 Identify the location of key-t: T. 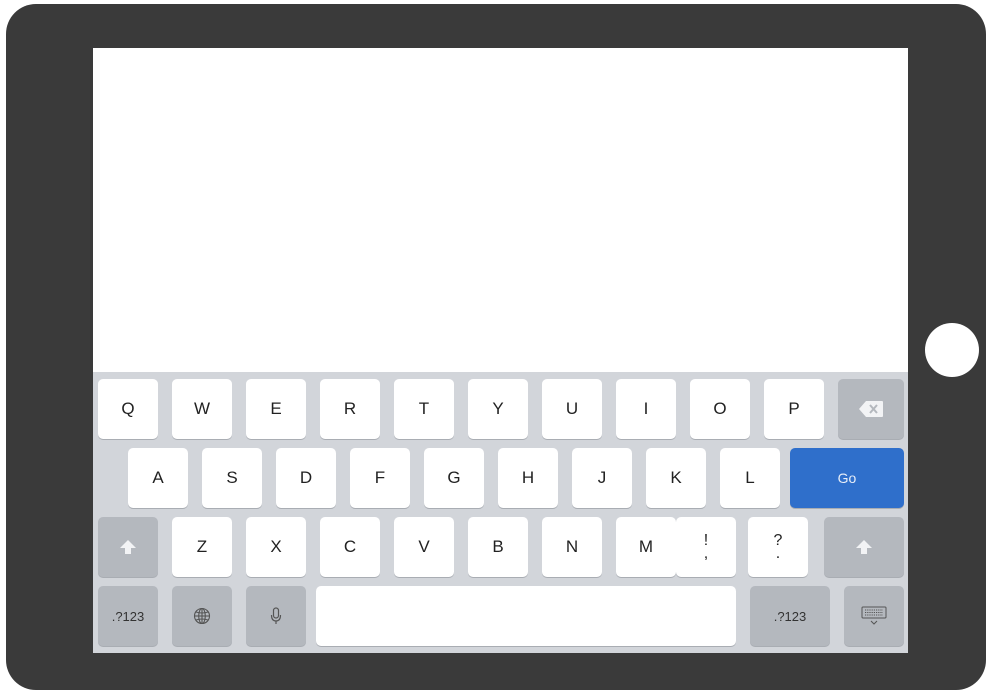
(424, 409).